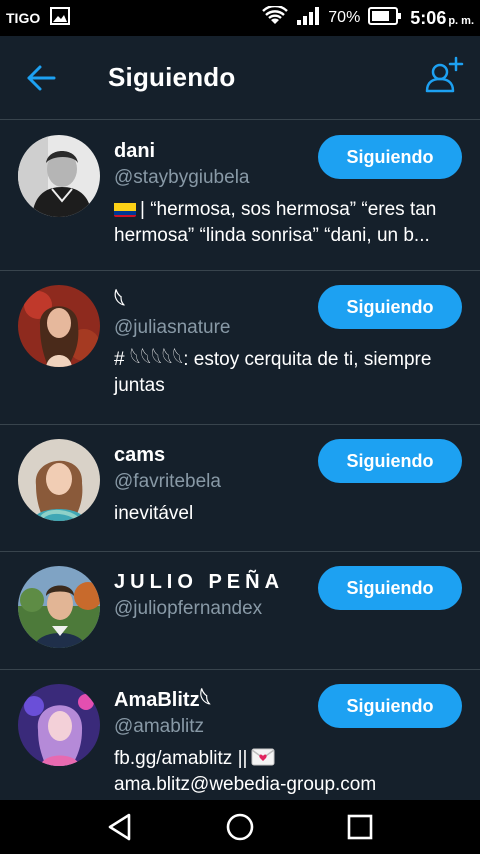 This screenshot has width=480, height=854. What do you see at coordinates (344, 17) in the screenshot?
I see `battery-percent: 70%` at bounding box center [344, 17].